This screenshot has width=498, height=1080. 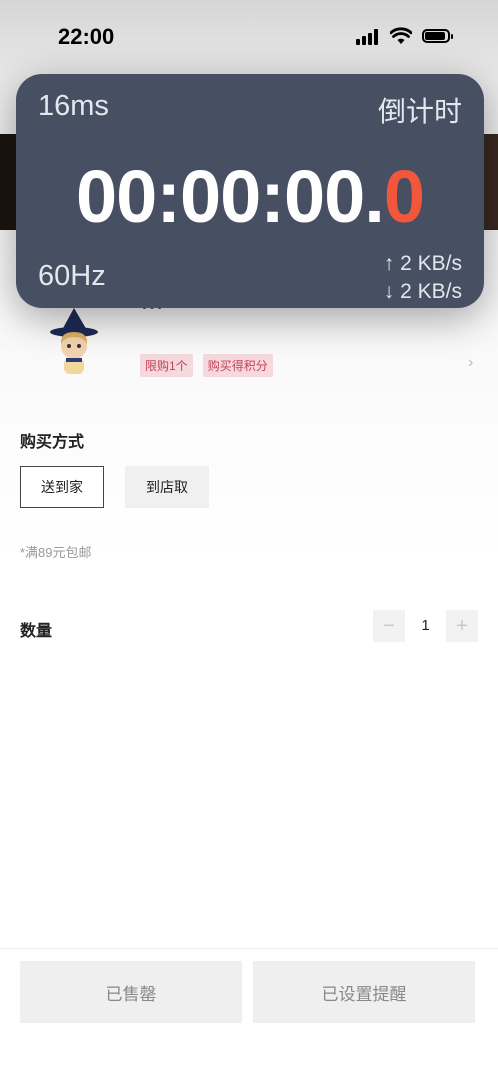 What do you see at coordinates (389, 626) in the screenshot?
I see `quantity-minus-button: −` at bounding box center [389, 626].